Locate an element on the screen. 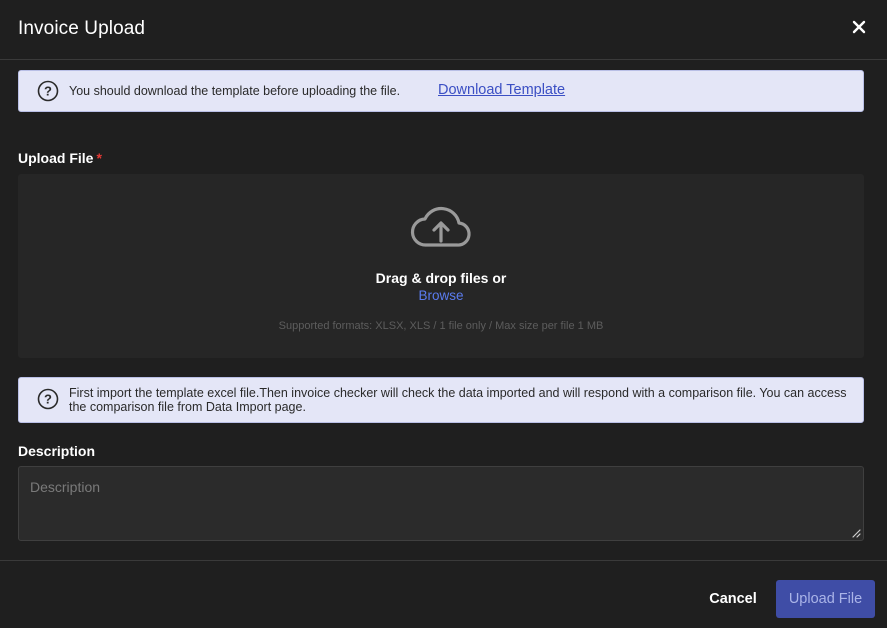  required-mark: * is located at coordinates (99, 158).